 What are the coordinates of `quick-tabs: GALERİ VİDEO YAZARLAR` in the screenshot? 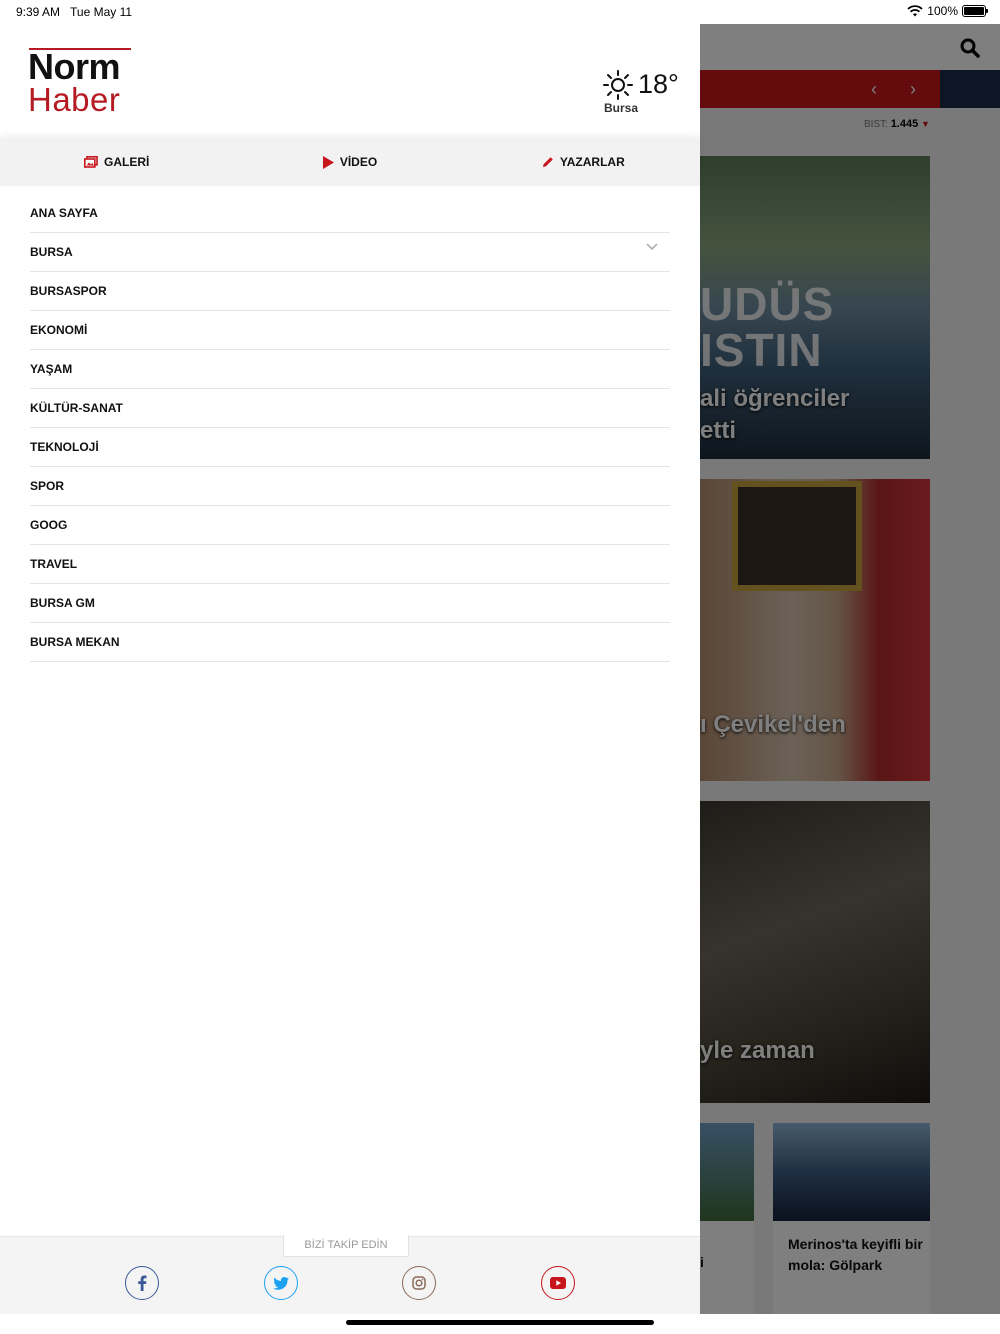 It's located at (350, 162).